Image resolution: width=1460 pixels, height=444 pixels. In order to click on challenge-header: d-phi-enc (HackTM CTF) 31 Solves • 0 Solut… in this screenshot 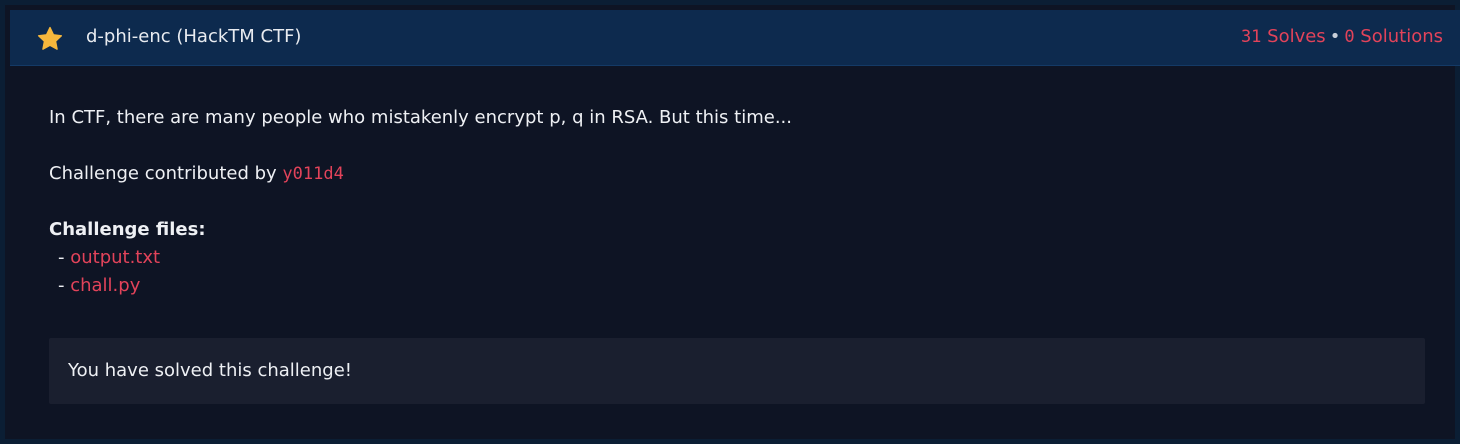, I will do `click(735, 38)`.